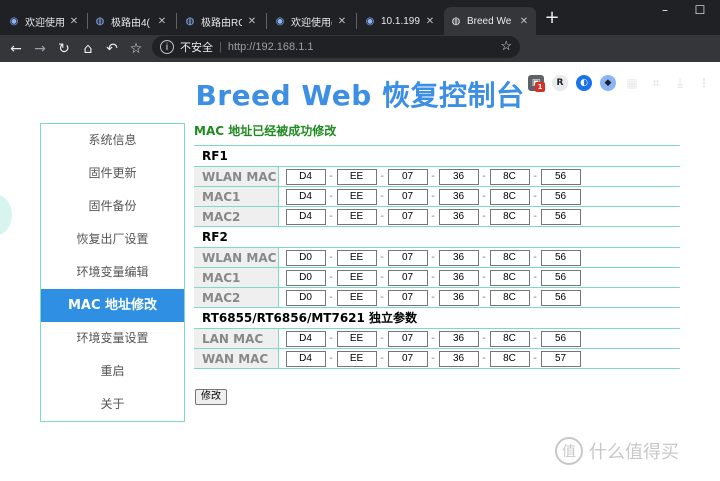 This screenshot has height=481, width=720. What do you see at coordinates (88, 49) in the screenshot?
I see `home-icon: ⌂` at bounding box center [88, 49].